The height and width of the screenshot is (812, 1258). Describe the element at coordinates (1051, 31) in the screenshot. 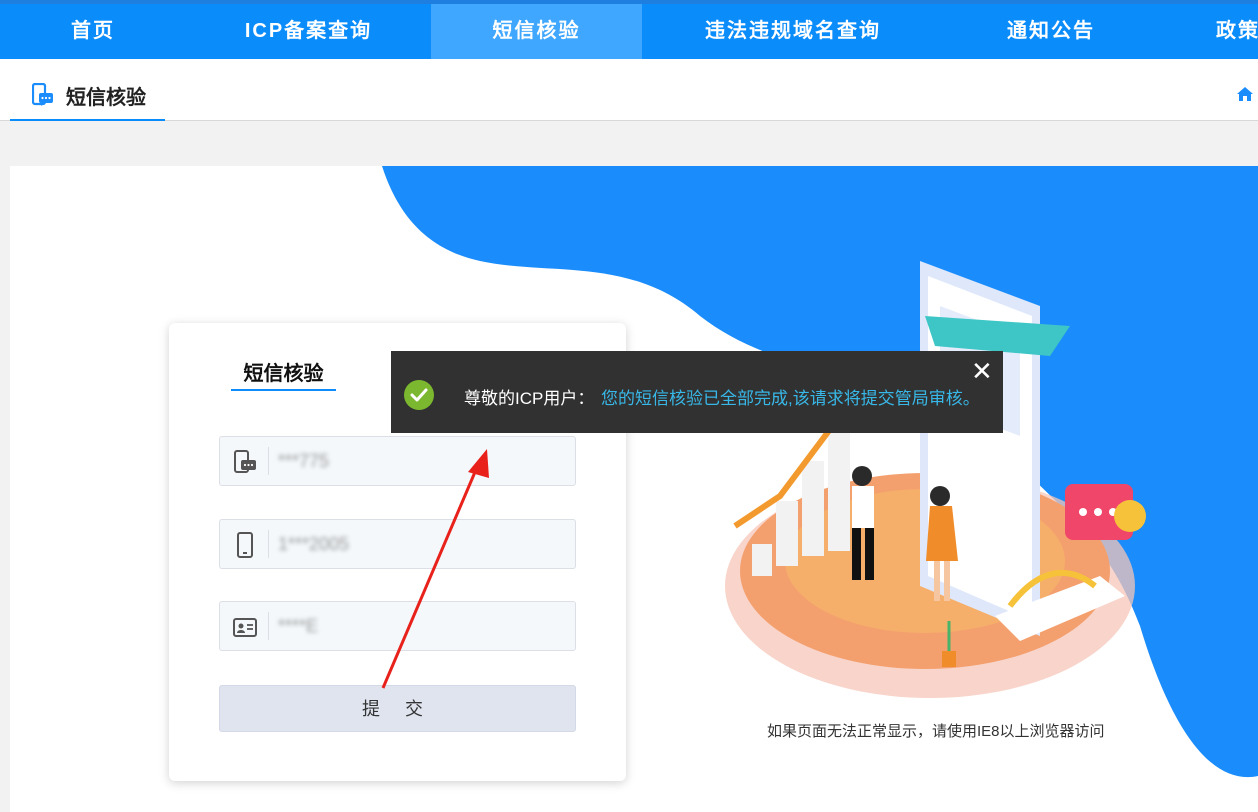

I see `nav-item-notices: 通知公告` at that location.